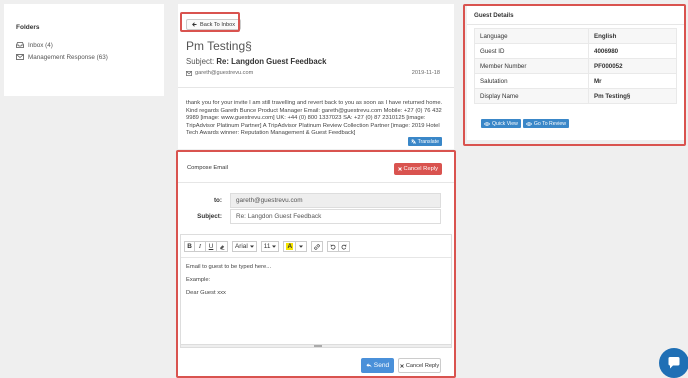 Image resolution: width=688 pixels, height=378 pixels. I want to click on highlight-back-button, so click(210, 22).